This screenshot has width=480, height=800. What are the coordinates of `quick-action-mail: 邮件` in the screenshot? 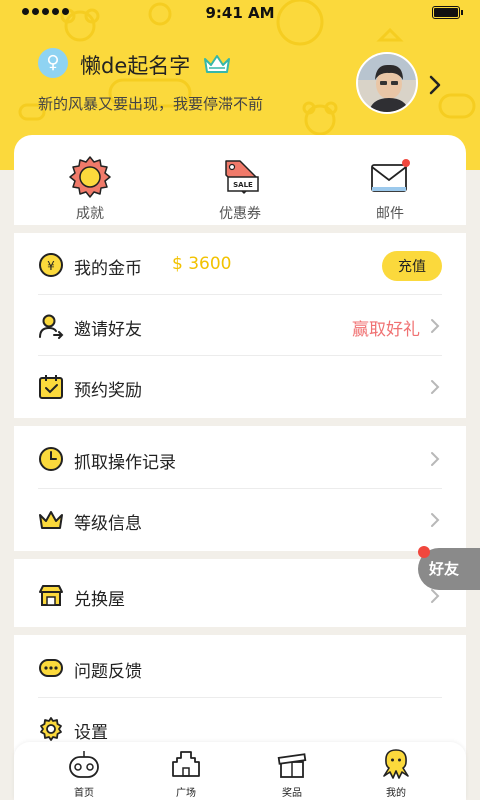 It's located at (390, 189).